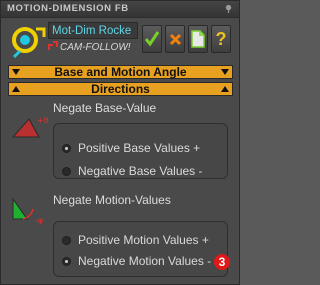  Describe the element at coordinates (68, 8) in the screenshot. I see `panel-title: MOTION-DIMENSION FB` at that location.